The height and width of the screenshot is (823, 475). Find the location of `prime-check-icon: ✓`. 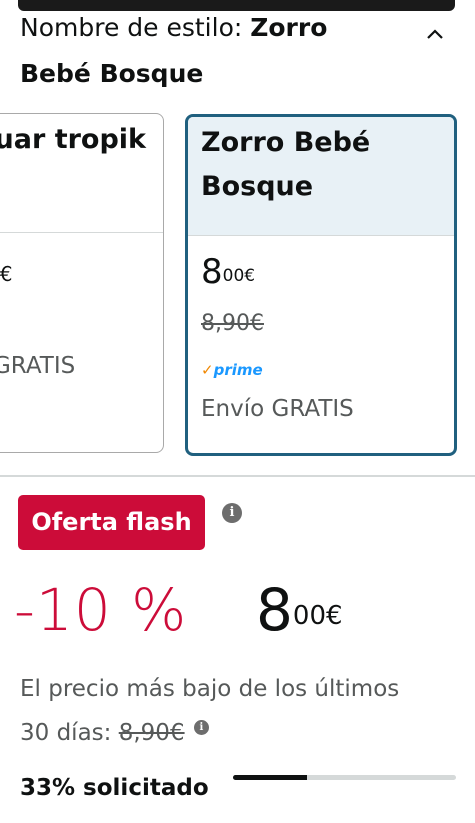

prime-check-icon: ✓ is located at coordinates (207, 370).